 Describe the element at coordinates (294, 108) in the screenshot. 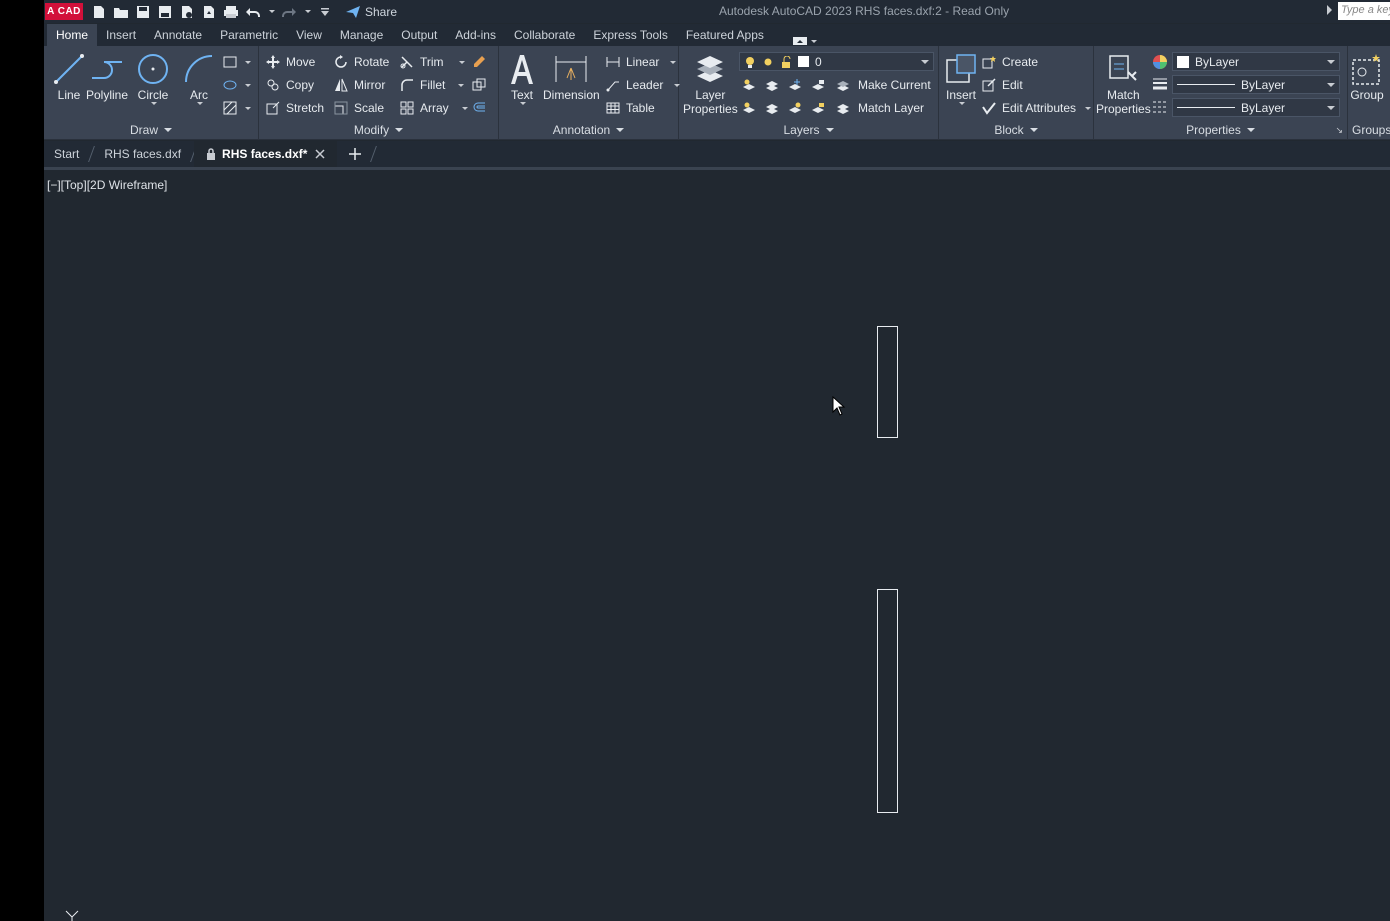

I see `stretch-button: Stretch` at that location.